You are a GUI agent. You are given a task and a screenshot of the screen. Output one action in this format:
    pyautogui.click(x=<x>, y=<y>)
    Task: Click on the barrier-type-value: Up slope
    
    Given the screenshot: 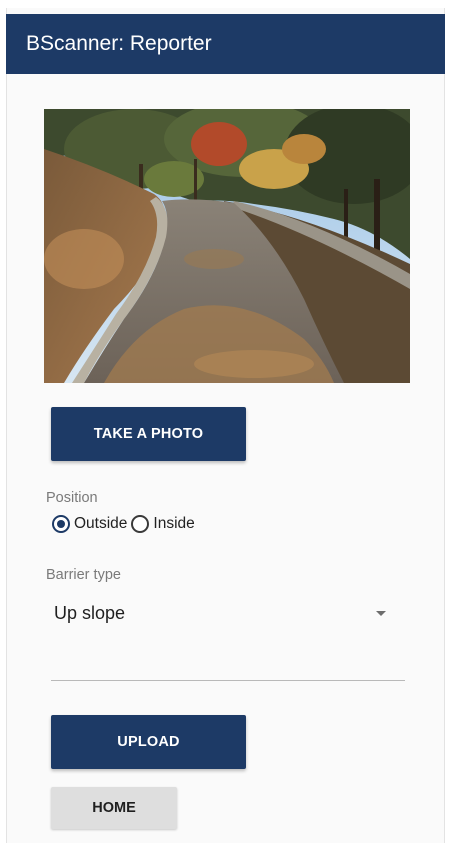 What is the action you would take?
    pyautogui.click(x=90, y=612)
    